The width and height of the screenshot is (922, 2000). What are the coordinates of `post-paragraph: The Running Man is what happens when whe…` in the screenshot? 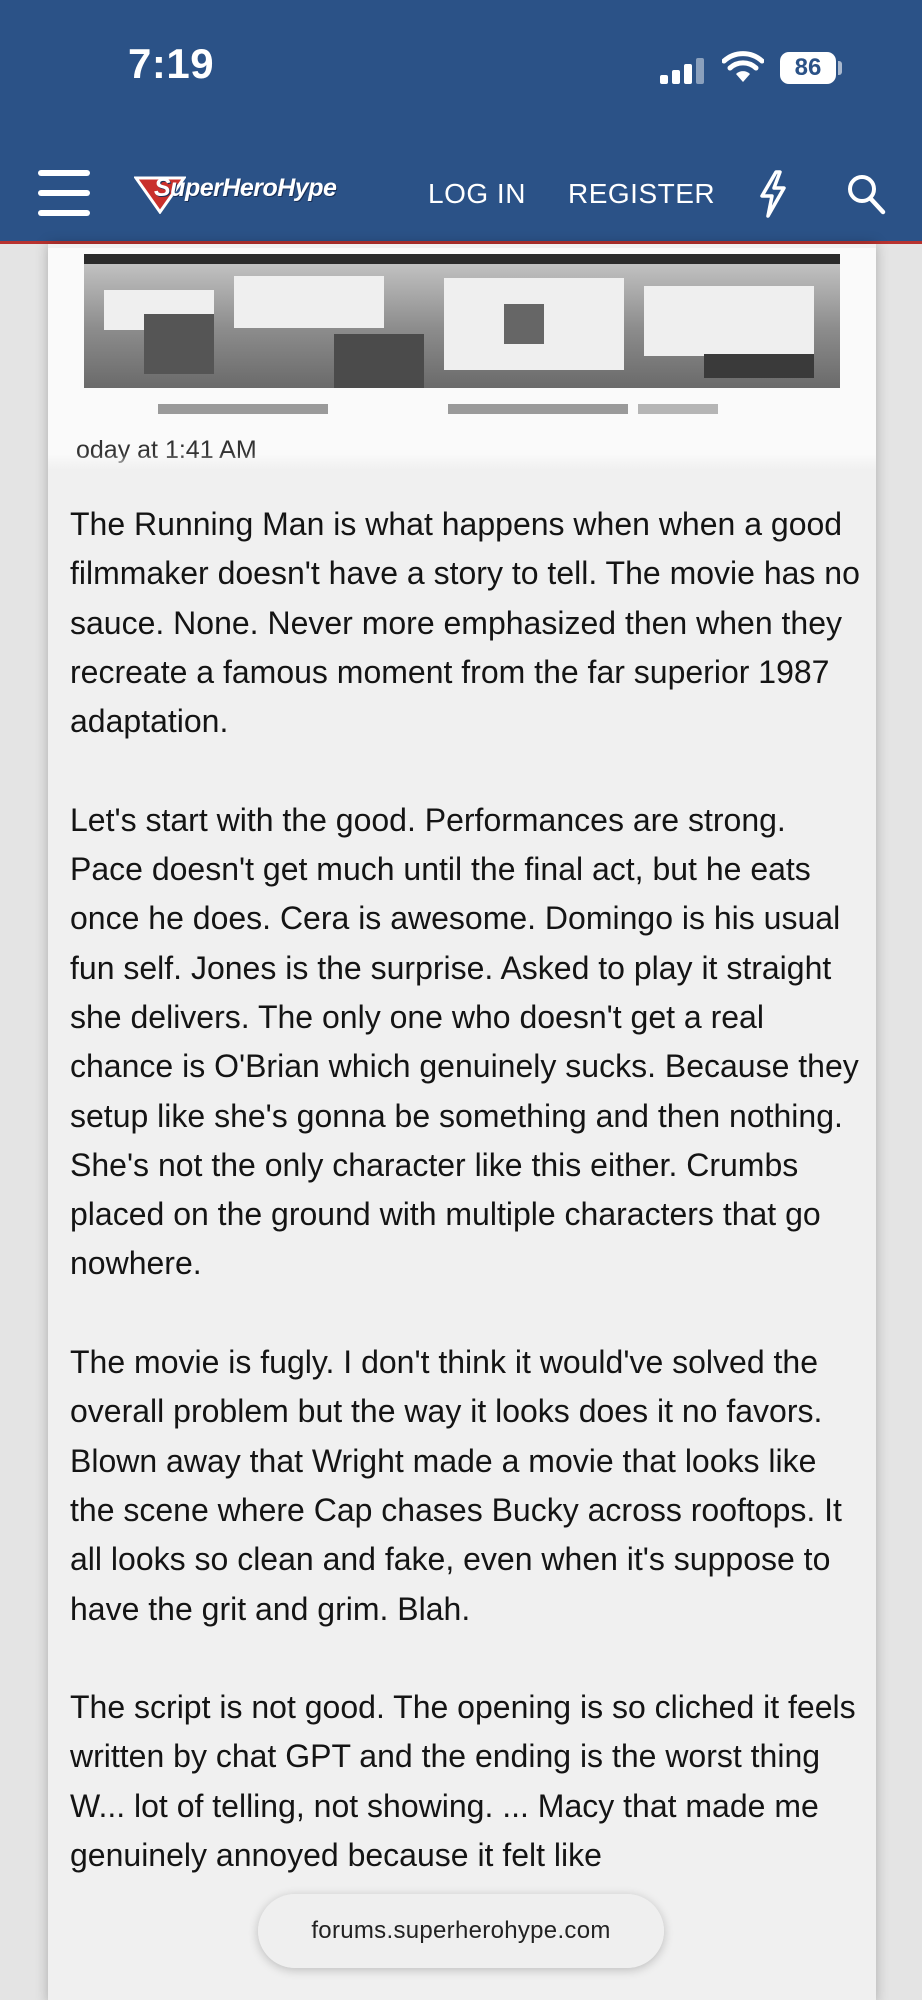 It's located at (465, 623).